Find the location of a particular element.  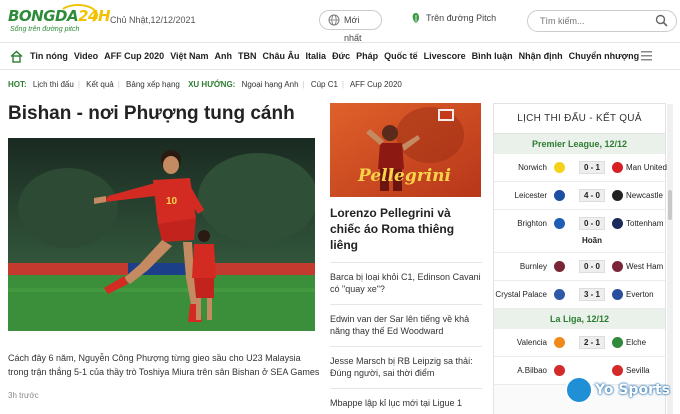

pellegrini-photo: Pellegrini is located at coordinates (405, 150).